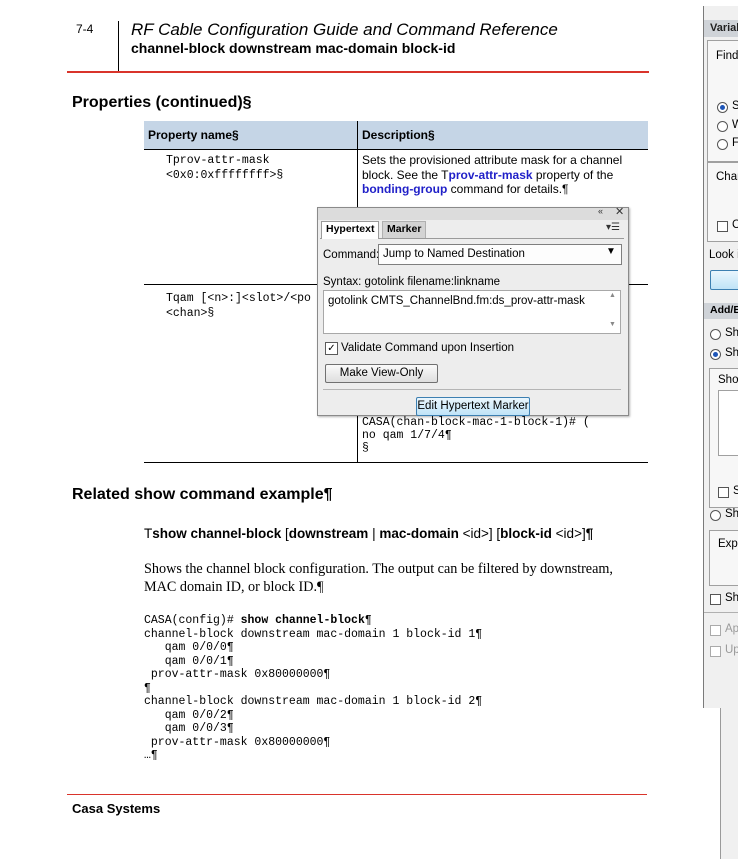 The height and width of the screenshot is (859, 738). Describe the element at coordinates (162, 102) in the screenshot. I see `properties-heading: Properties (continued)§` at that location.